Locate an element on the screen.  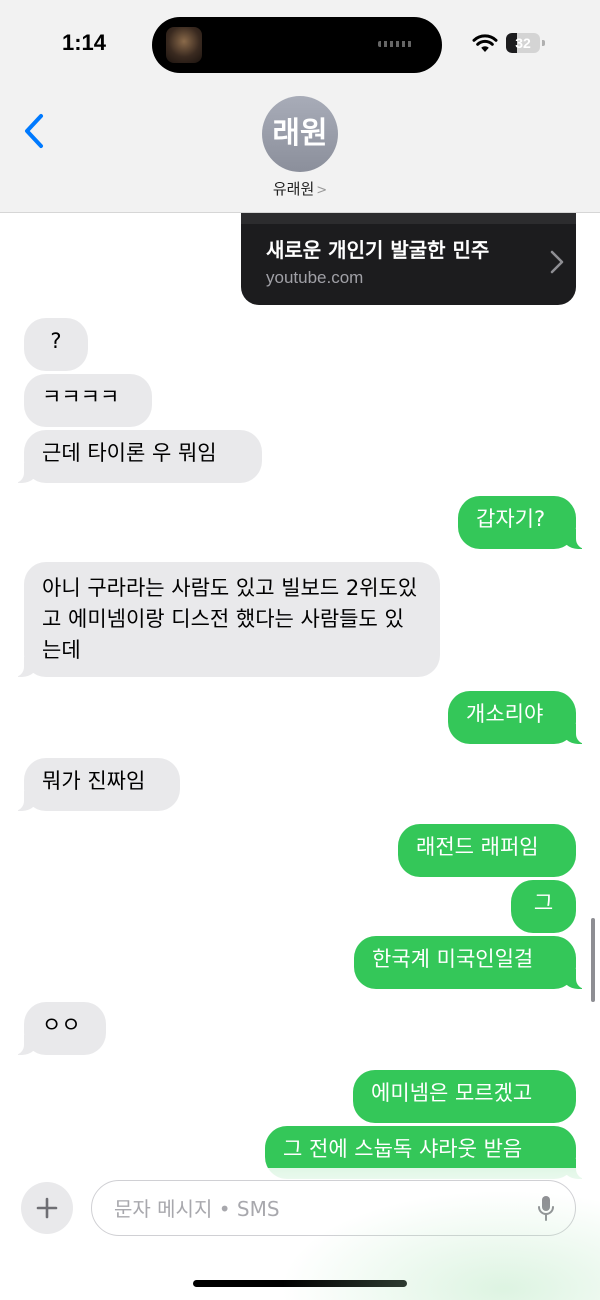
message-bubble-outgoing: 래전드 래퍼임 is located at coordinates (487, 850).